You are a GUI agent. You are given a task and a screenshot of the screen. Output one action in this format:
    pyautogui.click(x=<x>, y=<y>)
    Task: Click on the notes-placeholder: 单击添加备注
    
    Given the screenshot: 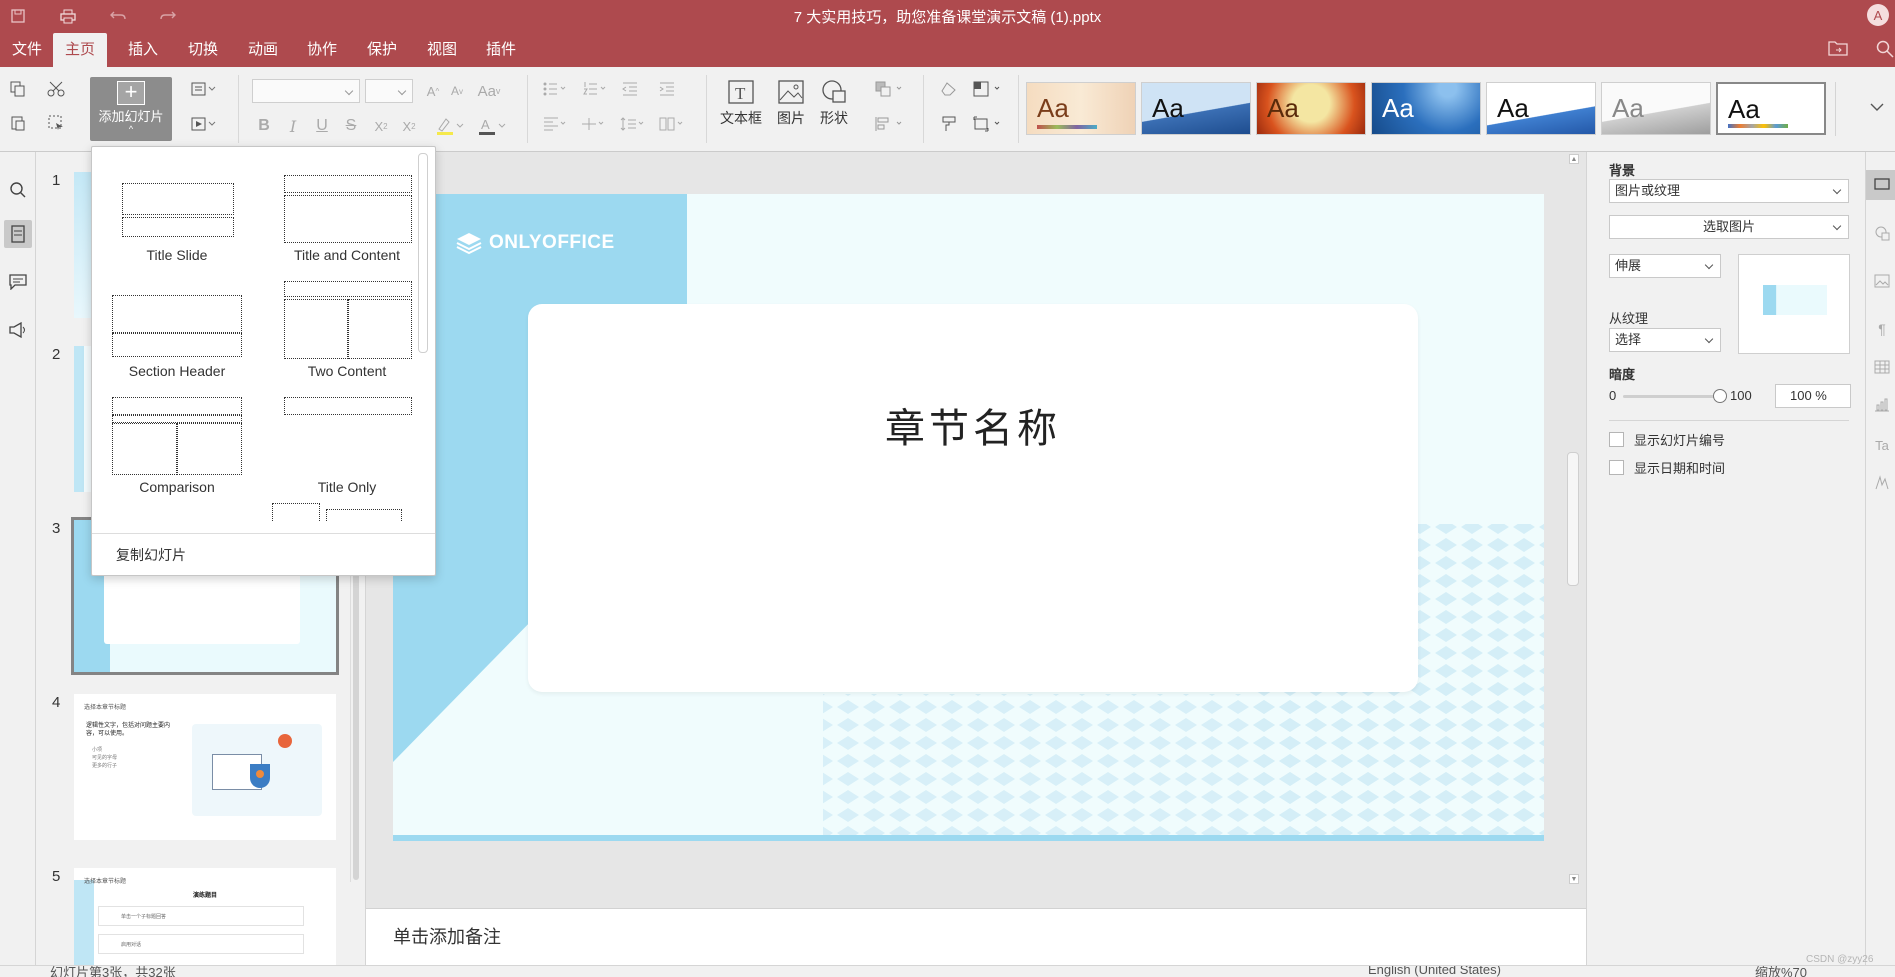 What is the action you would take?
    pyautogui.click(x=447, y=936)
    